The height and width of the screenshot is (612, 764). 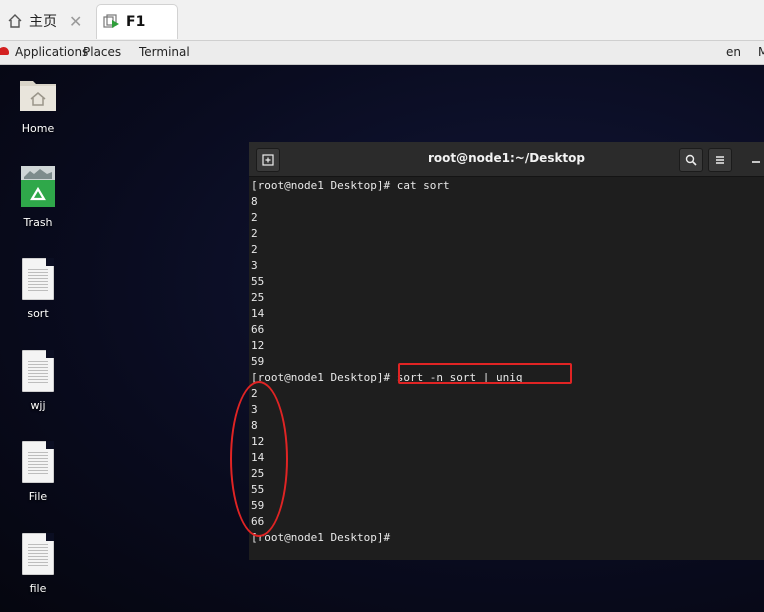 I want to click on tab-home-label: 主页, so click(x=43, y=22).